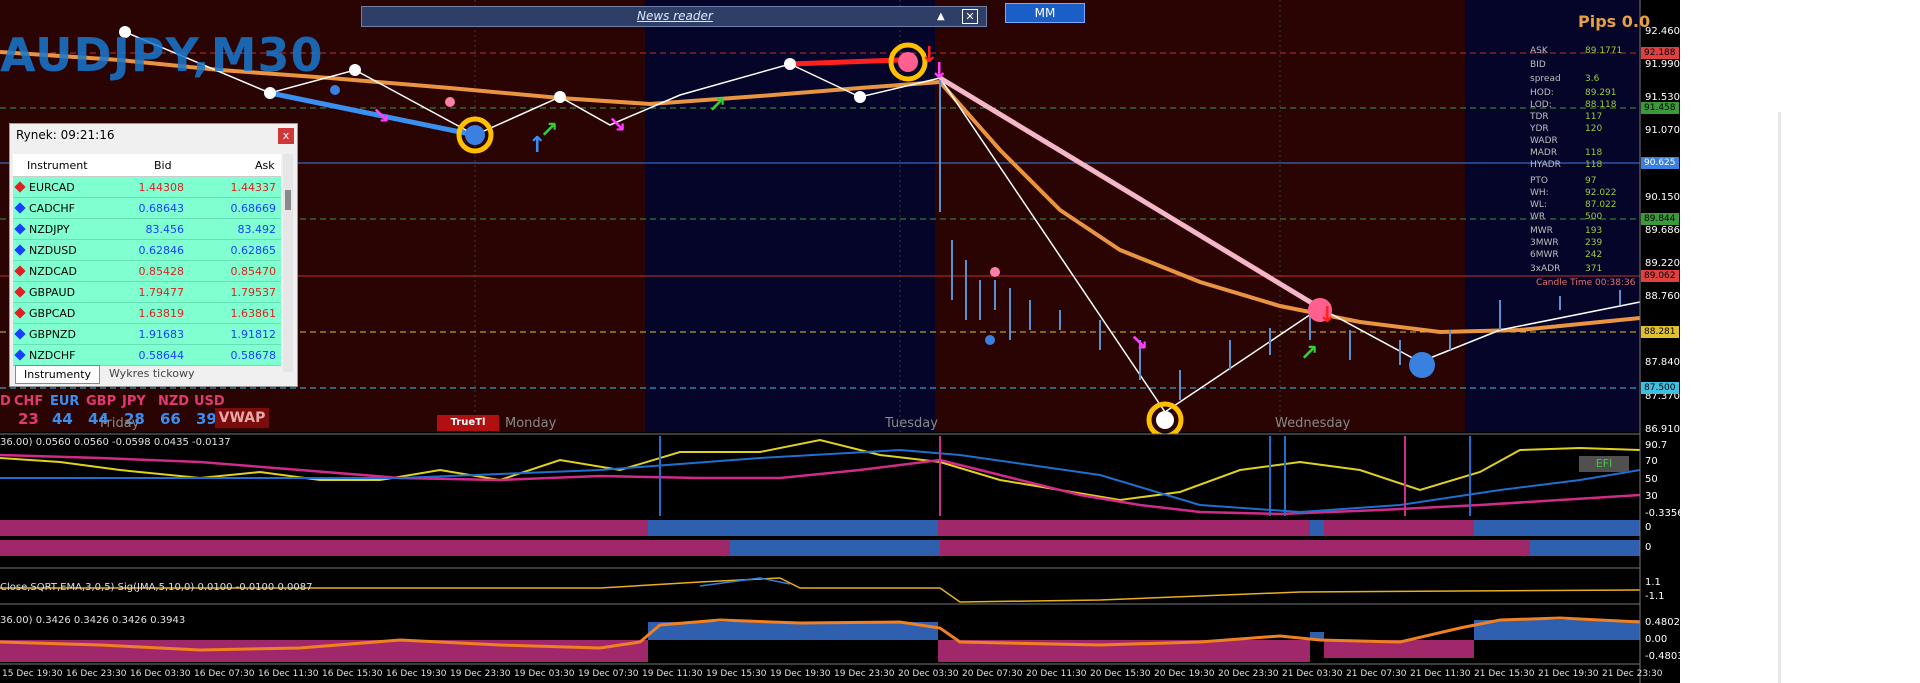 Image resolution: width=1920 pixels, height=683 pixels. I want to click on indicator-1-tick: -0.3356, so click(1662, 513).